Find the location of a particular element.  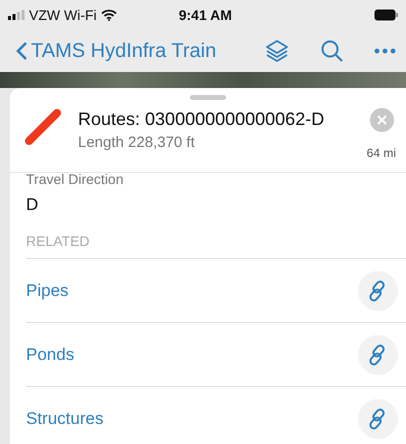

wifi-icon is located at coordinates (108, 15).